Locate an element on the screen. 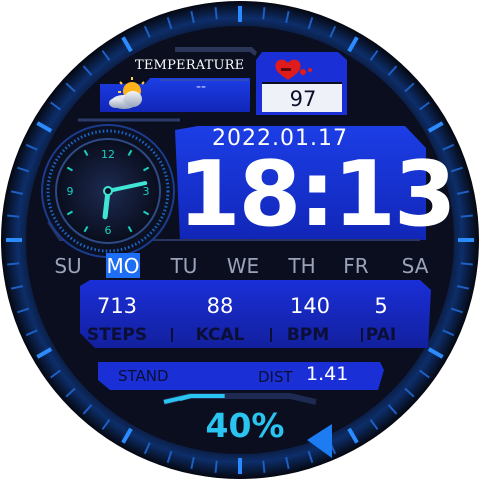 The width and height of the screenshot is (480, 480). weekday-su: SU is located at coordinates (68, 266).